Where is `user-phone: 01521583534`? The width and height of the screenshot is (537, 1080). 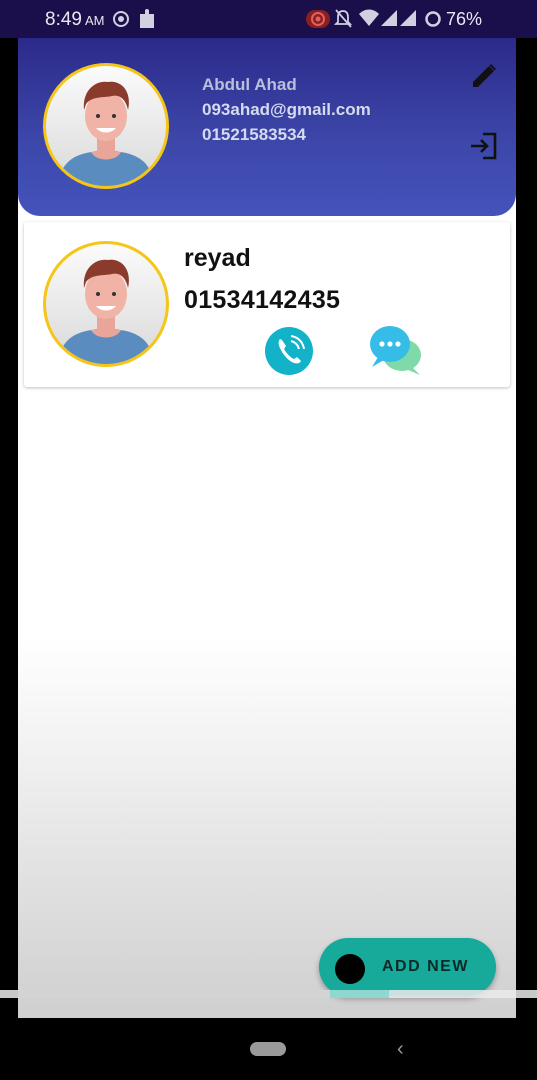 user-phone: 01521583534 is located at coordinates (254, 134).